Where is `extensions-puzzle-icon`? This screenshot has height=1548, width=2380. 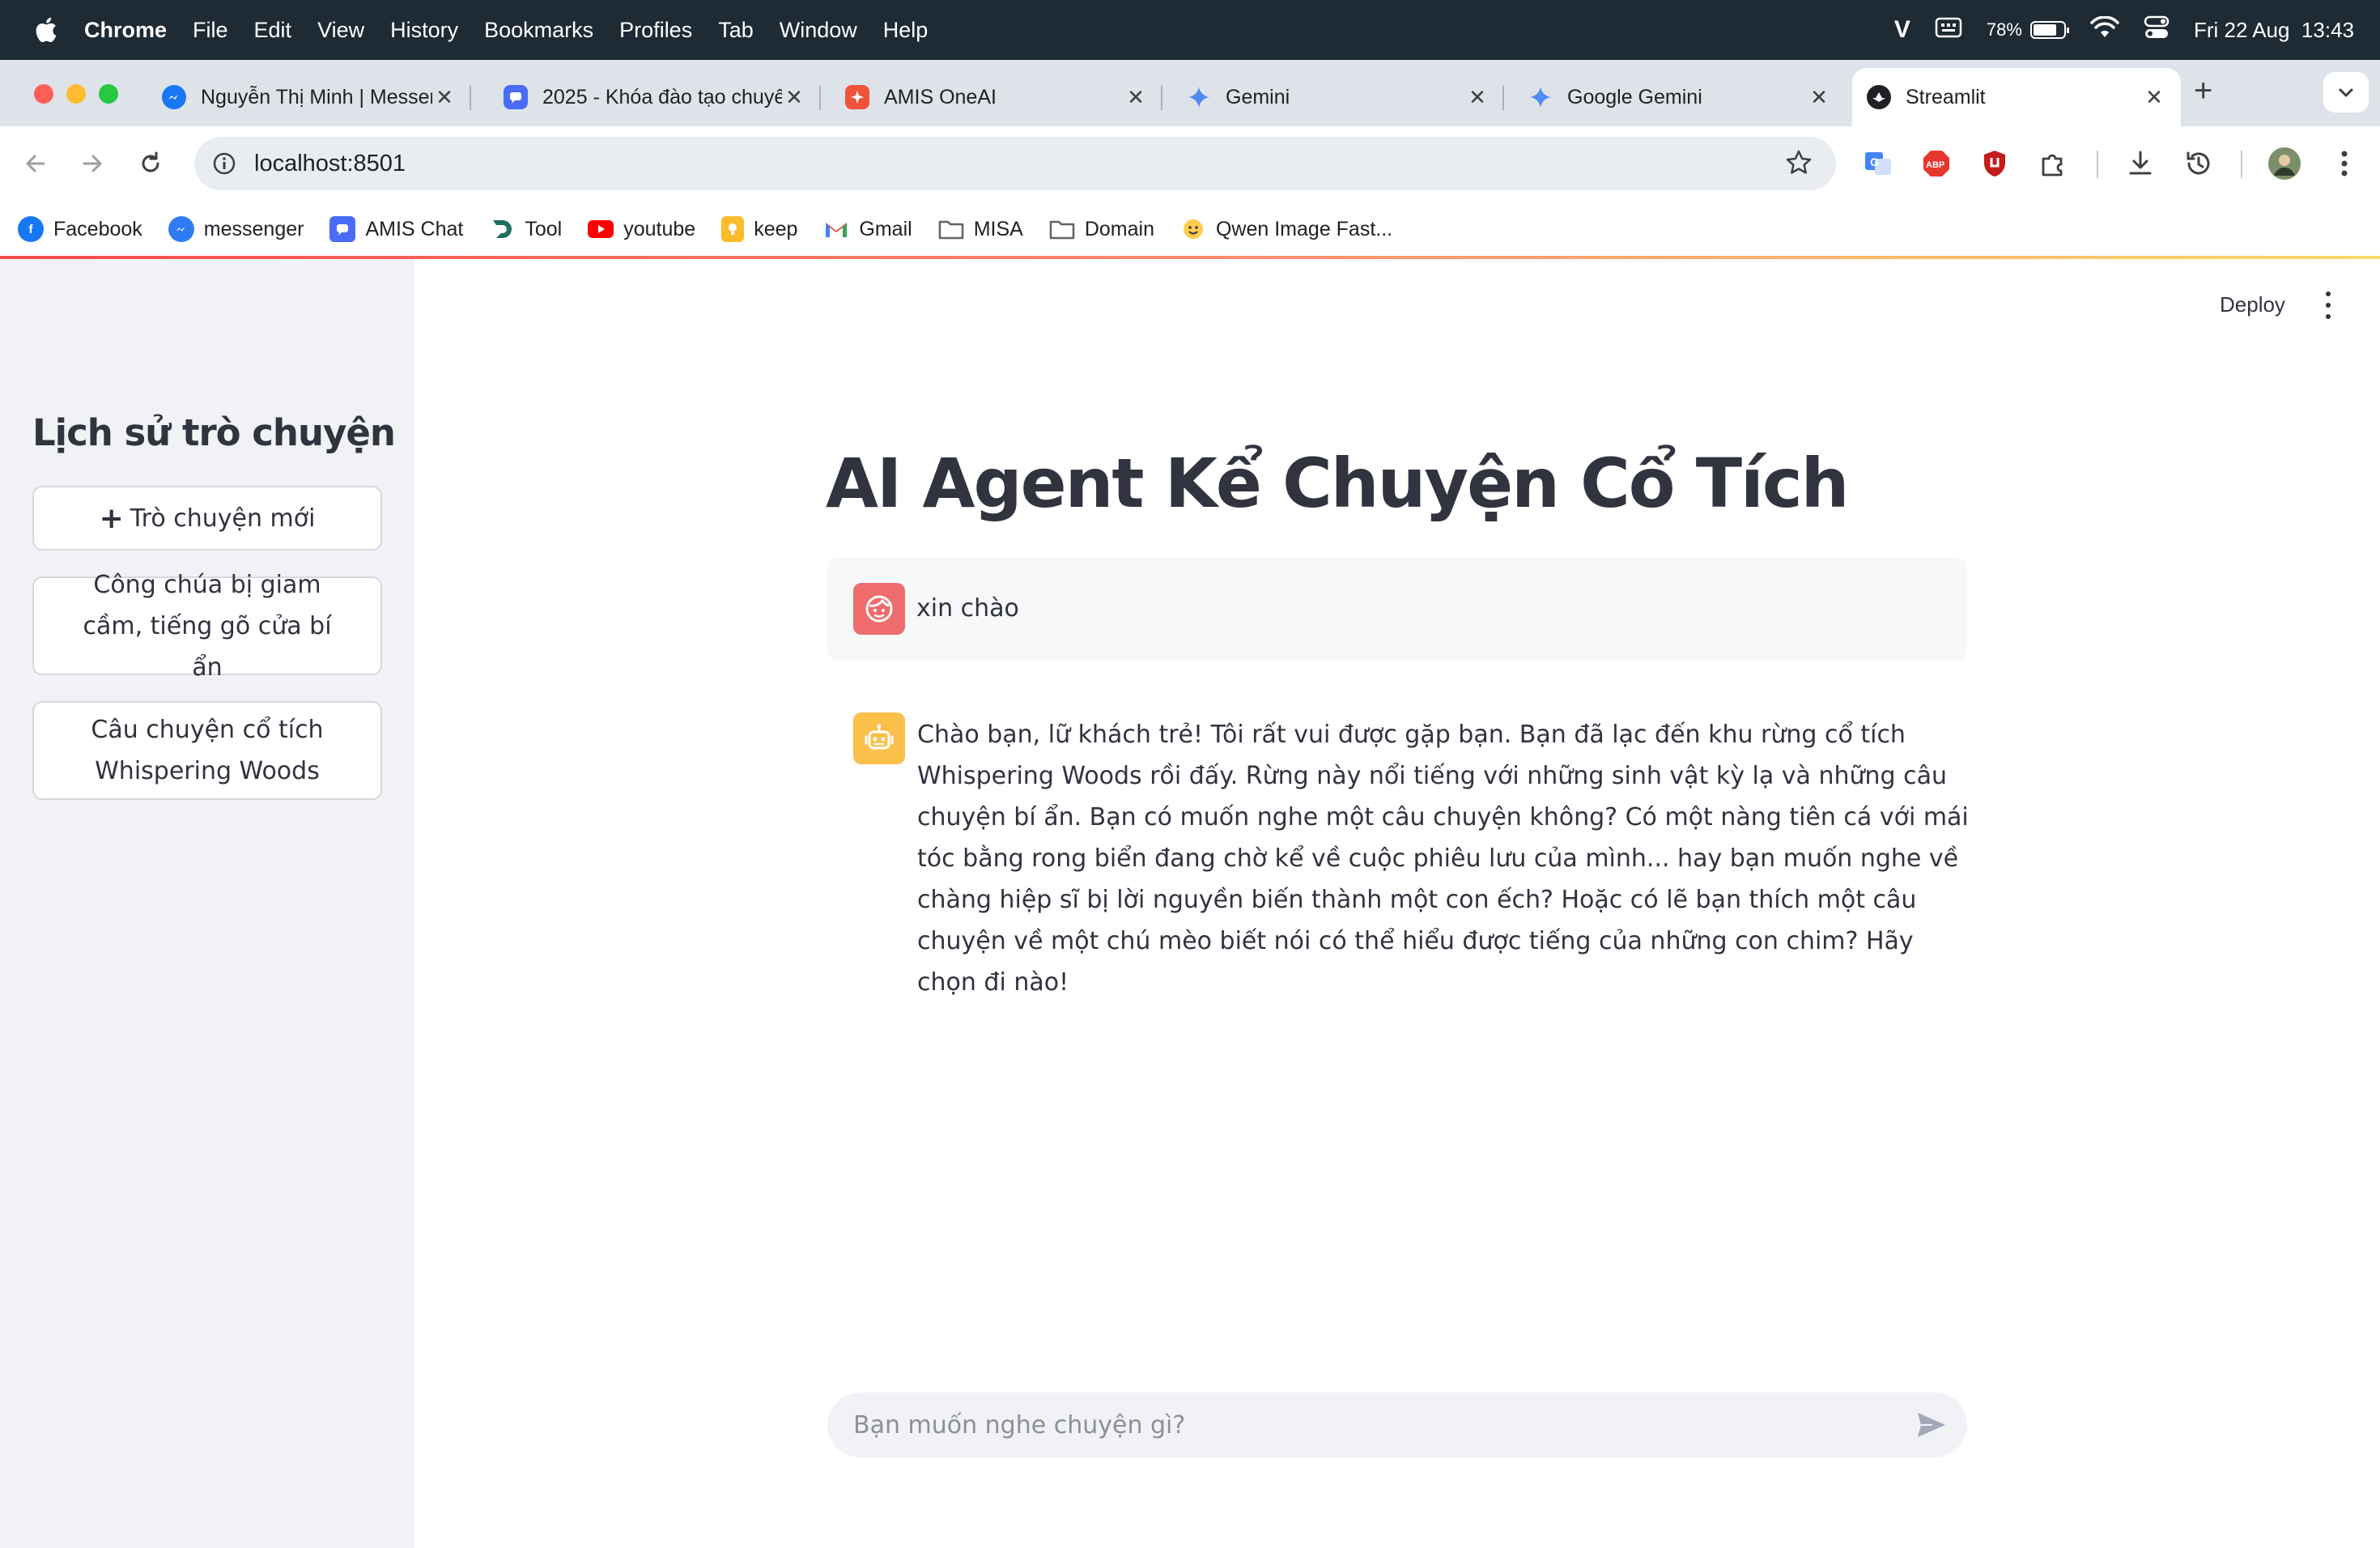 extensions-puzzle-icon is located at coordinates (2053, 164).